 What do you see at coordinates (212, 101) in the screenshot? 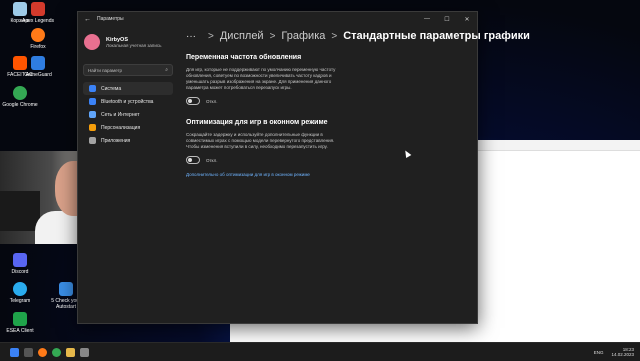
I see `vrr-toggle-state: Откл.` at bounding box center [212, 101].